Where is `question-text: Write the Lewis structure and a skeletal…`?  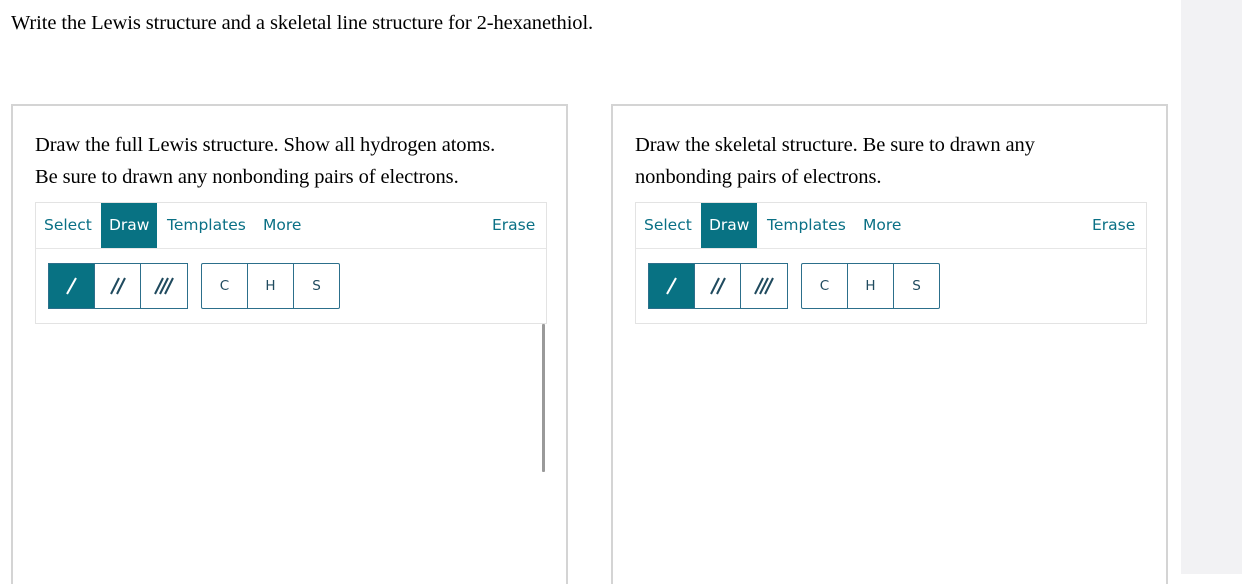
question-text: Write the Lewis structure and a skeletal… is located at coordinates (302, 23).